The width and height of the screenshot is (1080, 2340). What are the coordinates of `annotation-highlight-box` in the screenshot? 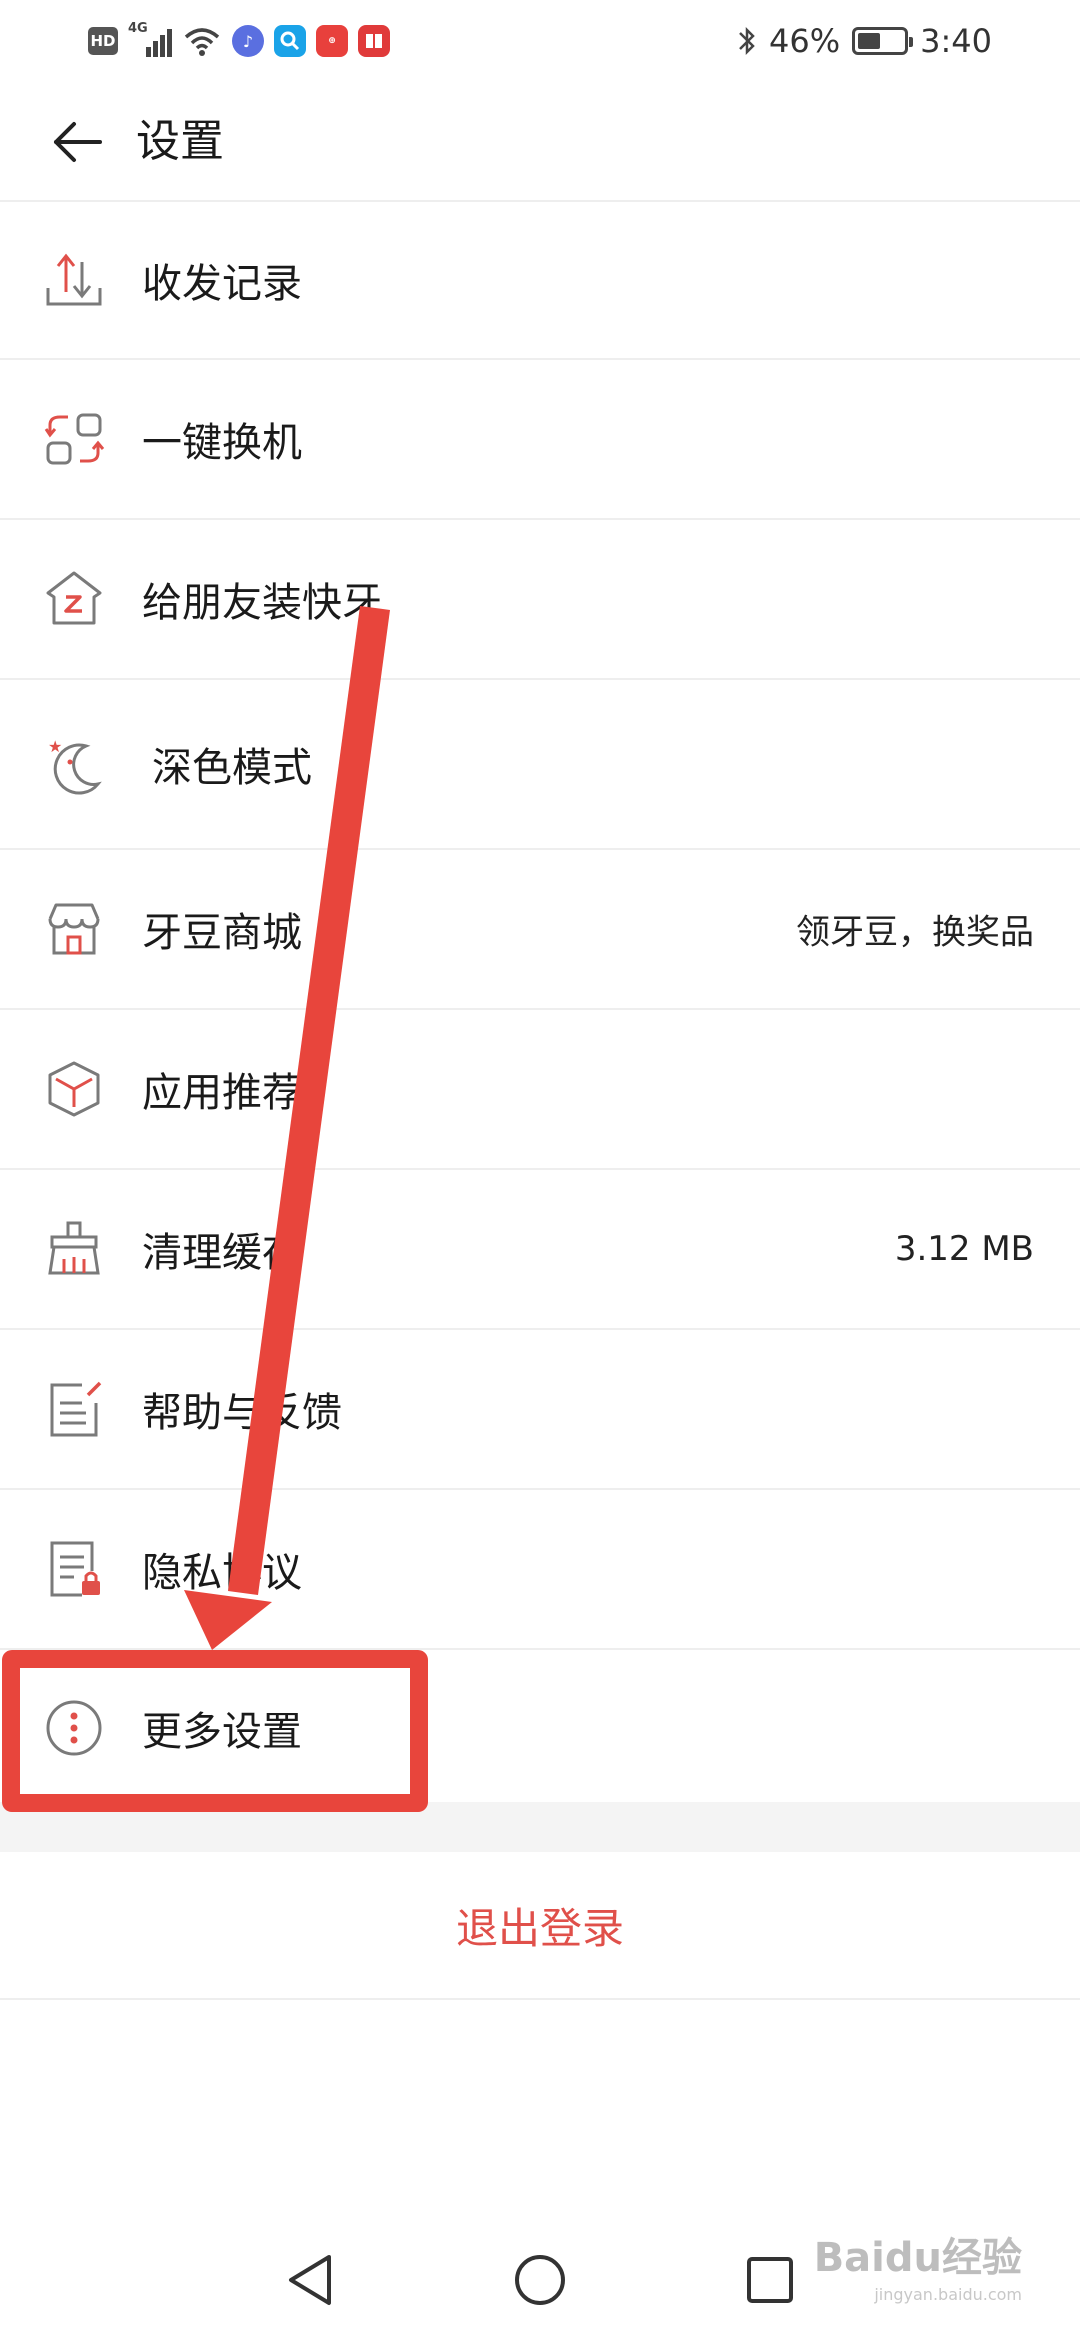 It's located at (215, 1731).